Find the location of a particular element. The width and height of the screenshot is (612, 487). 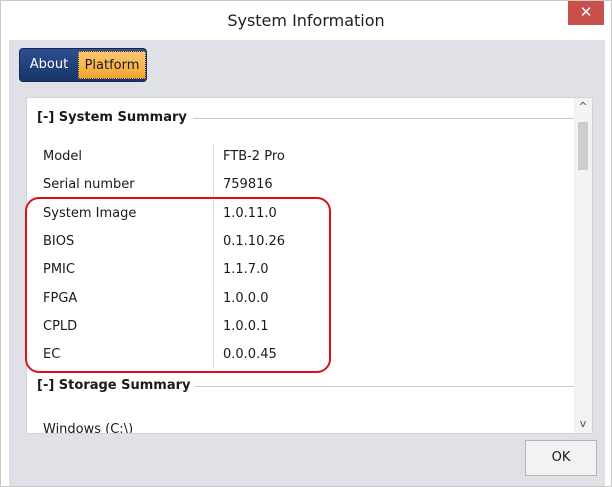

tab-group: About Platform is located at coordinates (83, 65).